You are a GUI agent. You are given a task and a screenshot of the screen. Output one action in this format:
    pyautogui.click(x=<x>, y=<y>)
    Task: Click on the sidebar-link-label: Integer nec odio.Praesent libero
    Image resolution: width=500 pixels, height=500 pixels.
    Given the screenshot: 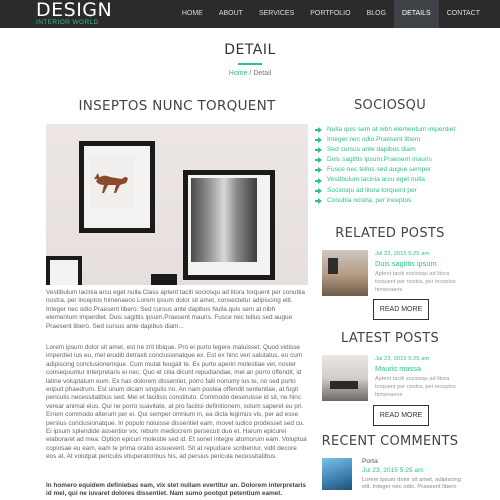 What is the action you would take?
    pyautogui.click(x=374, y=140)
    